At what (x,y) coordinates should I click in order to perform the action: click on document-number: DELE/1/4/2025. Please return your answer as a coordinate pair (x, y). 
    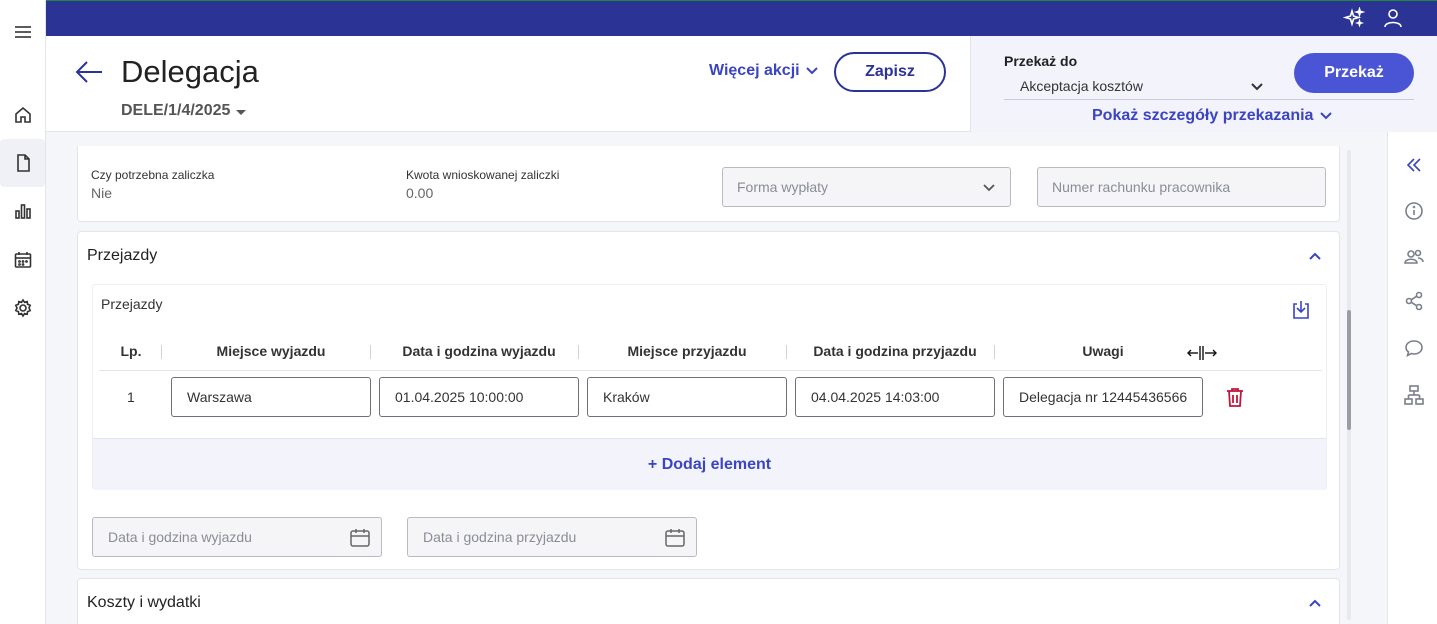
    Looking at the image, I should click on (176, 110).